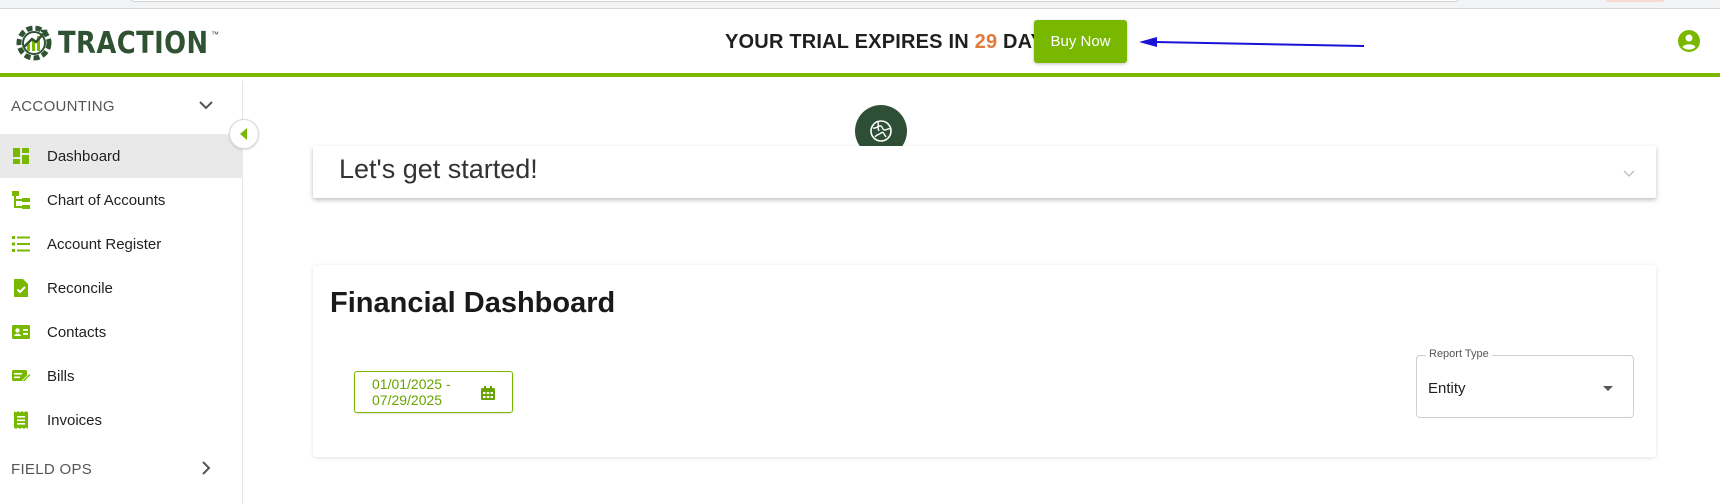 The height and width of the screenshot is (504, 1720). I want to click on sidebar-item-contacts: Contacts, so click(121, 332).